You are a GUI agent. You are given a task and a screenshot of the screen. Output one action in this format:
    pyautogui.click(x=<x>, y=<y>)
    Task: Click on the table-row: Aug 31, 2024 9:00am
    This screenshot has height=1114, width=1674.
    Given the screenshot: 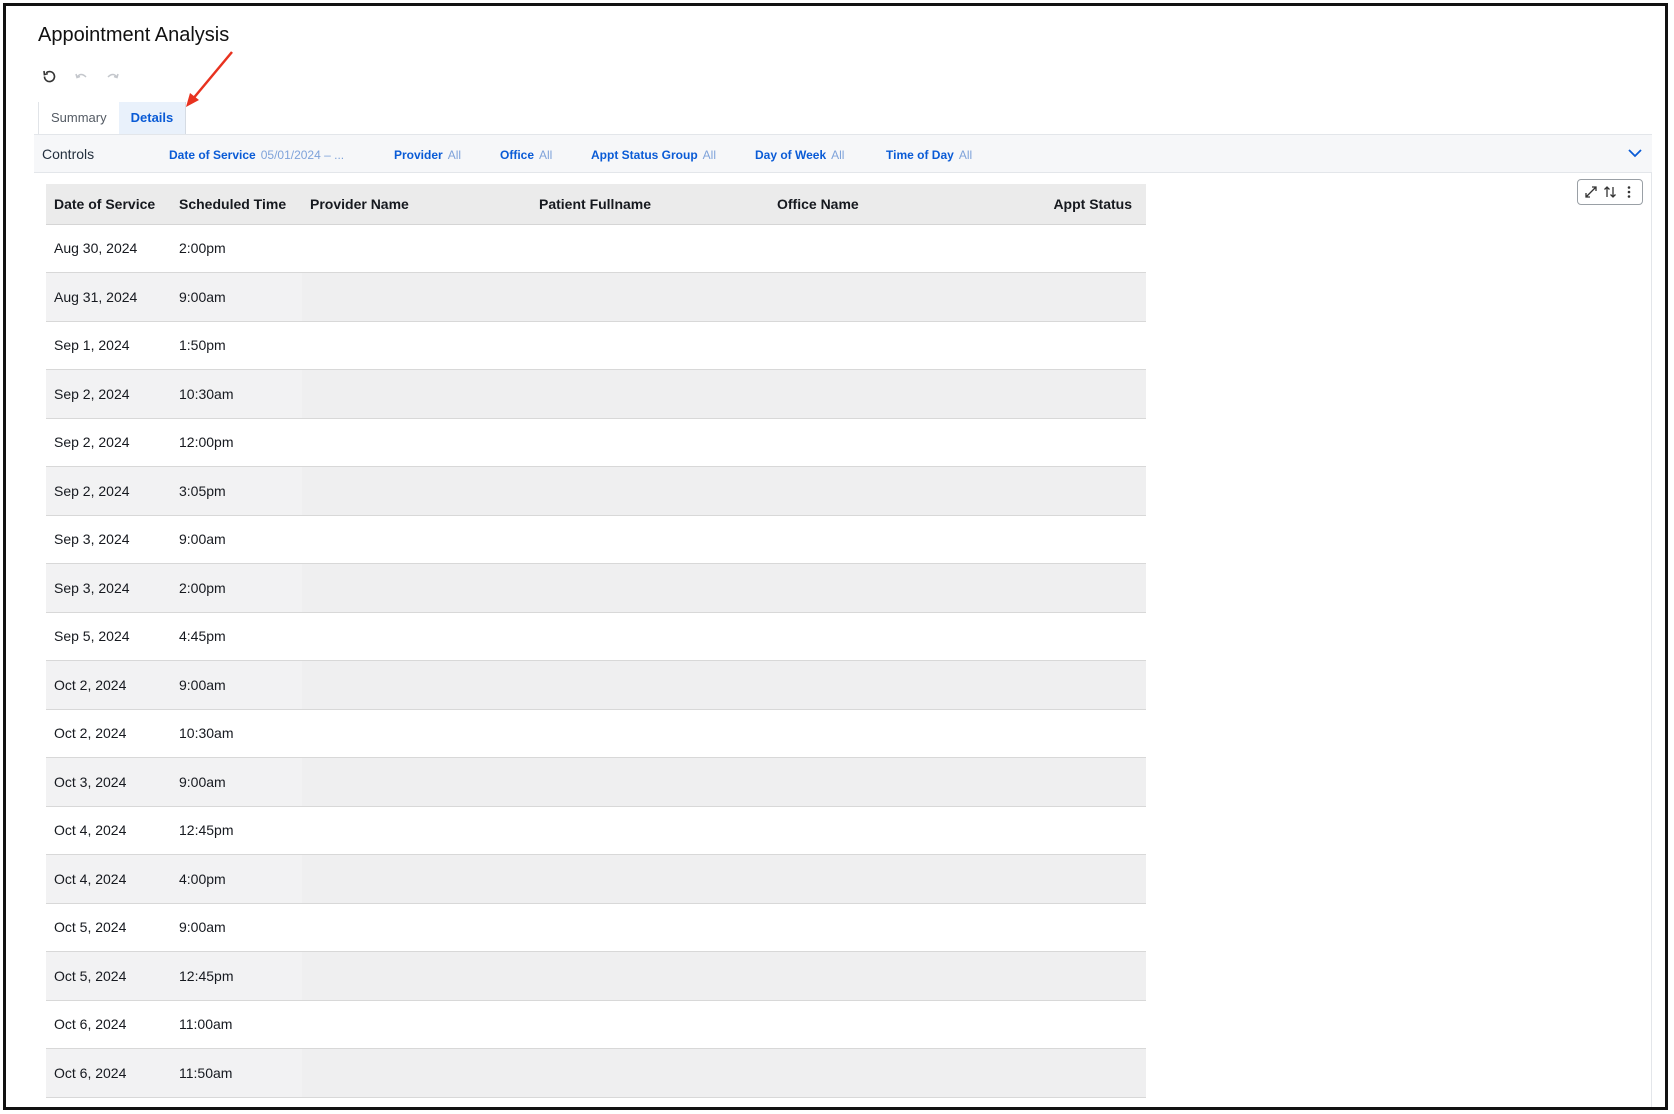 What is the action you would take?
    pyautogui.click(x=596, y=297)
    